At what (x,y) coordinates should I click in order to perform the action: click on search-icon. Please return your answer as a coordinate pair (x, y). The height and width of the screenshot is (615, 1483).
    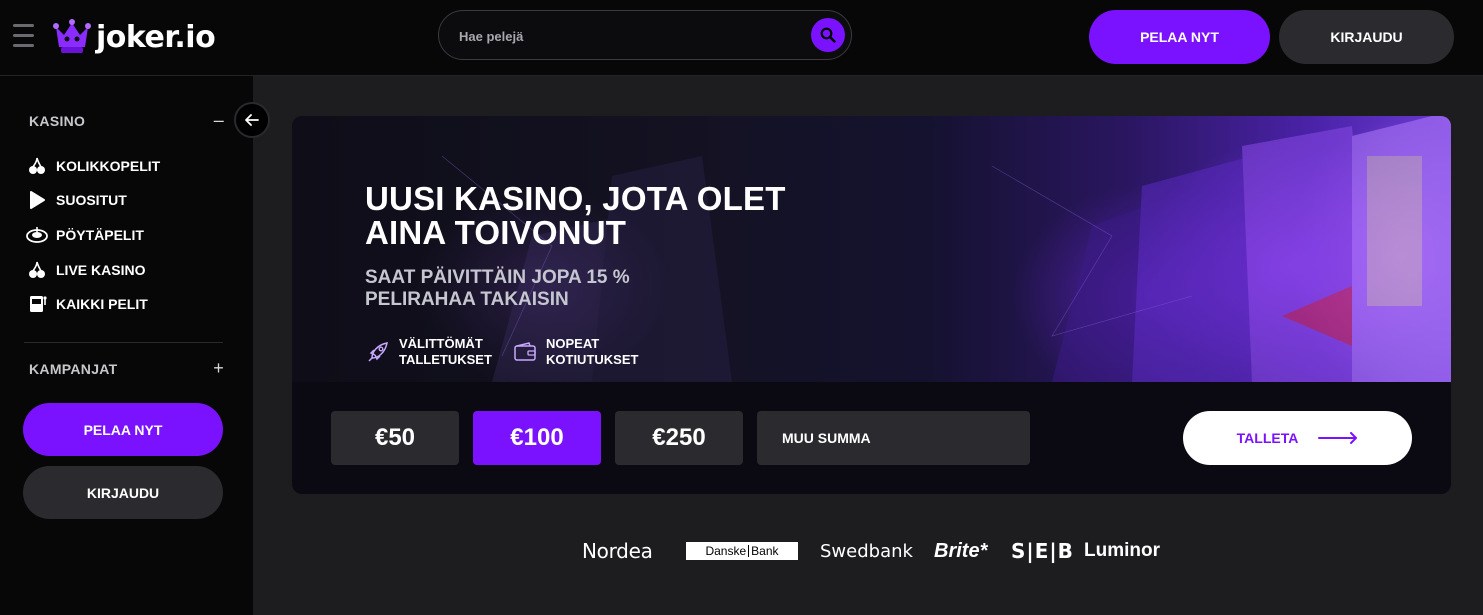
    Looking at the image, I should click on (828, 35).